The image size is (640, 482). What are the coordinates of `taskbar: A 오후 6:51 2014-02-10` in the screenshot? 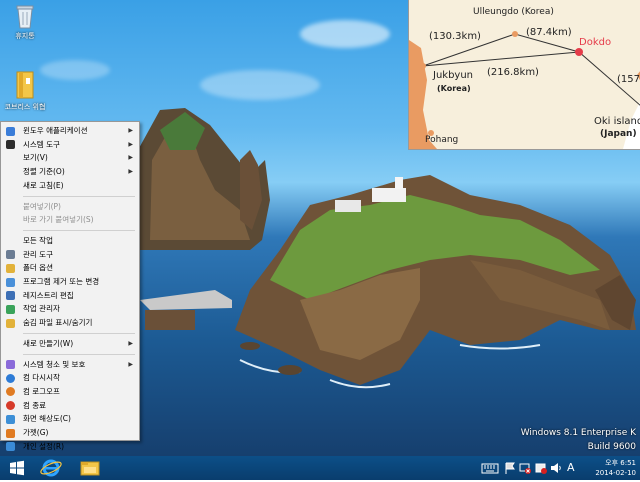 It's located at (320, 468).